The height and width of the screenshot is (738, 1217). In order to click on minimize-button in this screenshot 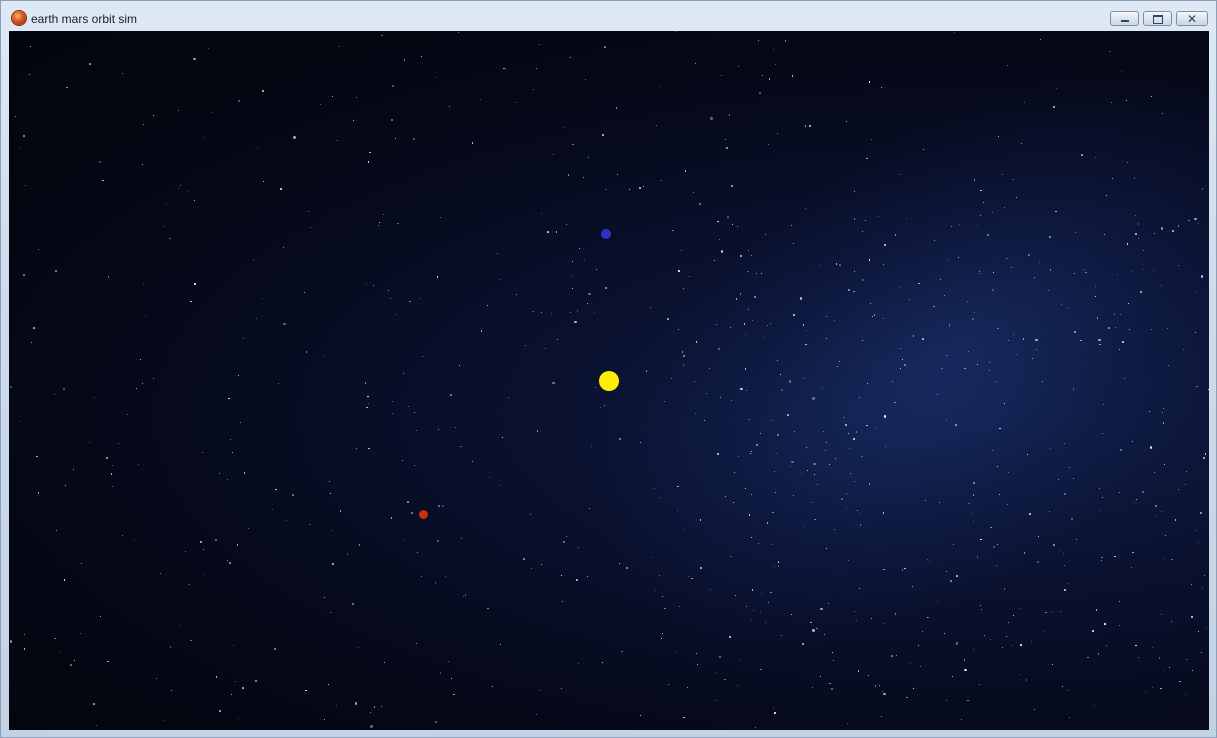, I will do `click(1124, 18)`.